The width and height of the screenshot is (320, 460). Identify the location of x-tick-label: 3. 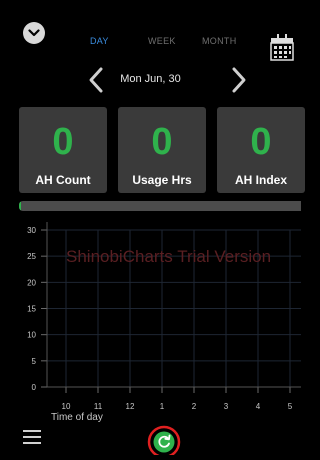
(226, 406).